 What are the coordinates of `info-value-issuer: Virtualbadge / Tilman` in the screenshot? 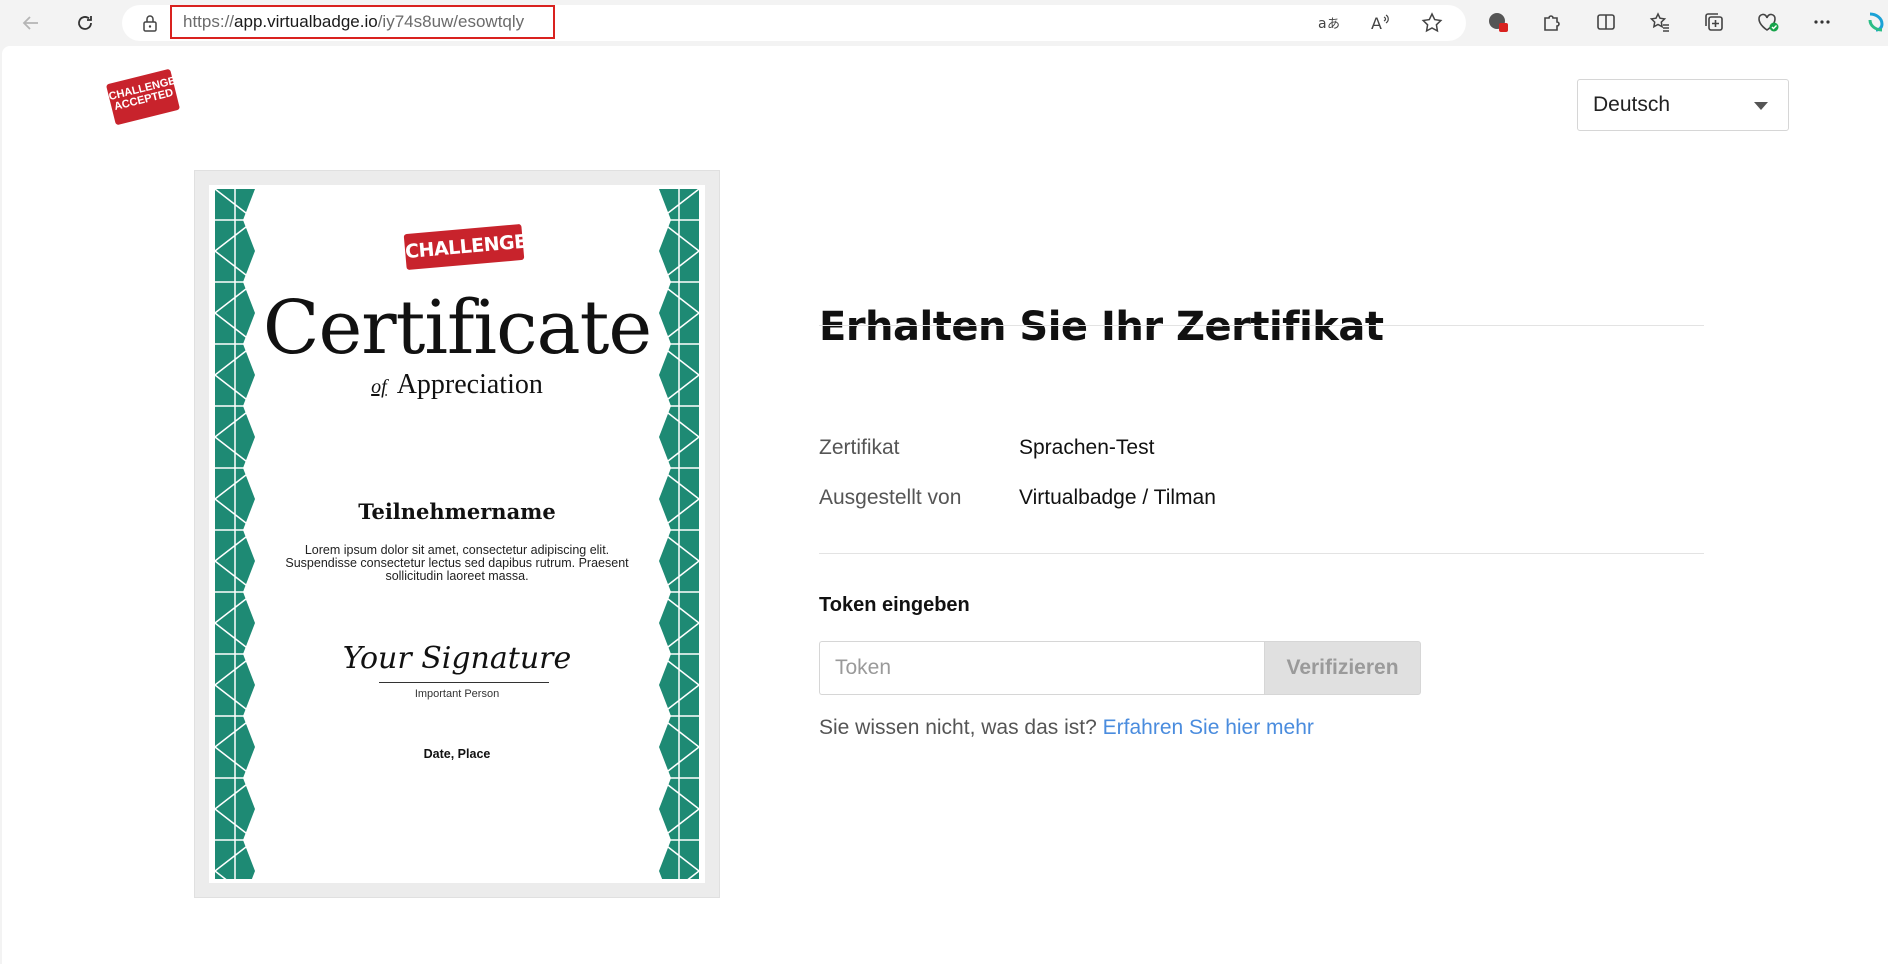 It's located at (1117, 497).